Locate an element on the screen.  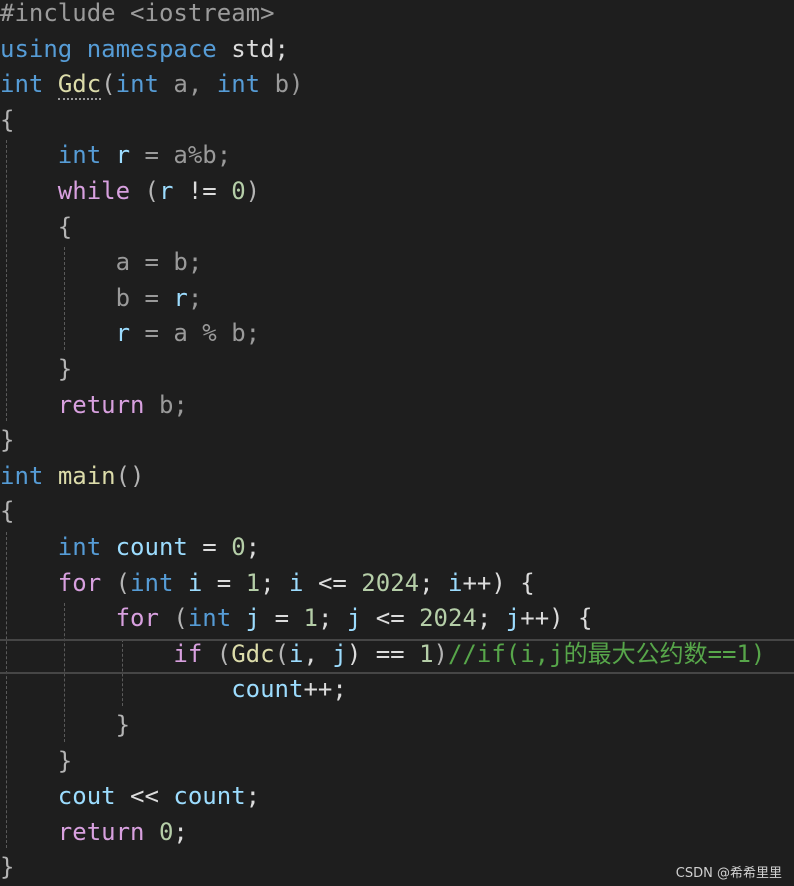
code-line: int Gdc(int a, int b) is located at coordinates (152, 85).